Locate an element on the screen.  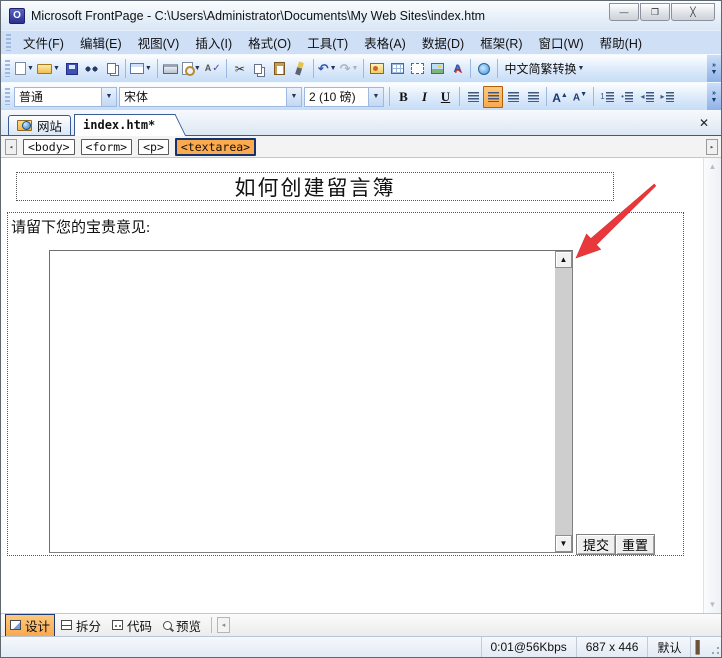
chinese-convert-button: 中文简繁转换 ▼ is located at coordinates (544, 69).